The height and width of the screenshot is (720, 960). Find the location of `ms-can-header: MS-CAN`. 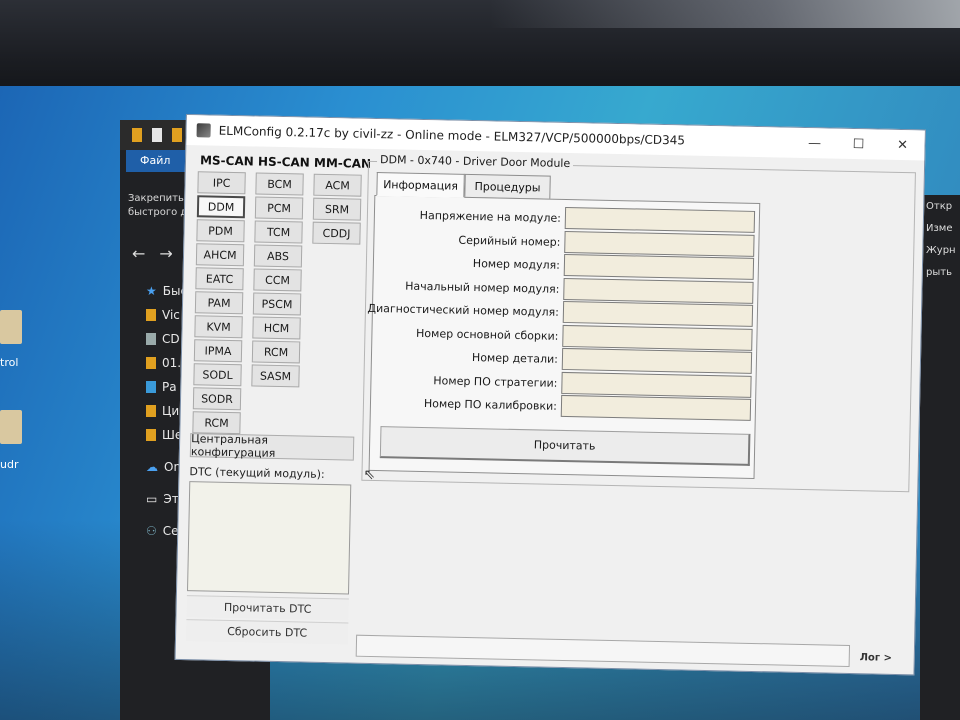

ms-can-header: MS-CAN is located at coordinates (226, 161).